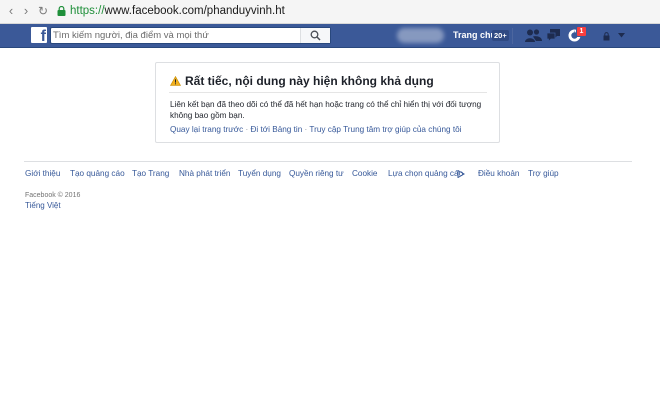 The image size is (660, 402). Describe the element at coordinates (621, 35) in the screenshot. I see `caret-down-icon` at that location.